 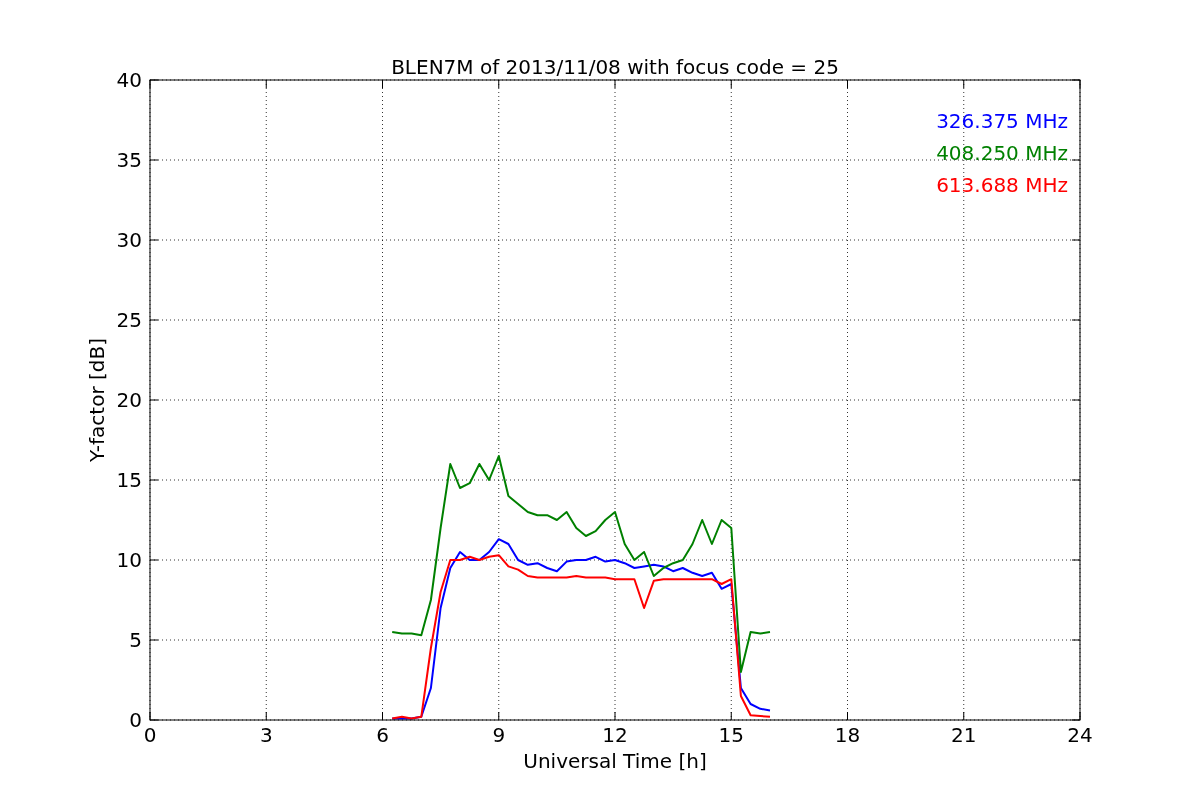 What do you see at coordinates (129, 80) in the screenshot?
I see `tick-label: 40` at bounding box center [129, 80].